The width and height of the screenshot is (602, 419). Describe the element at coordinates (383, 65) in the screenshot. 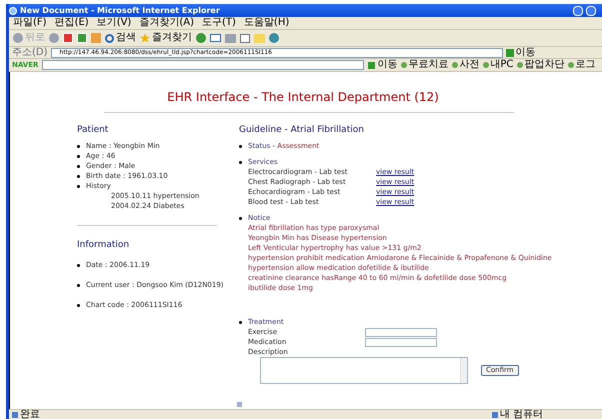

I see `naver-go-button: 이동` at that location.